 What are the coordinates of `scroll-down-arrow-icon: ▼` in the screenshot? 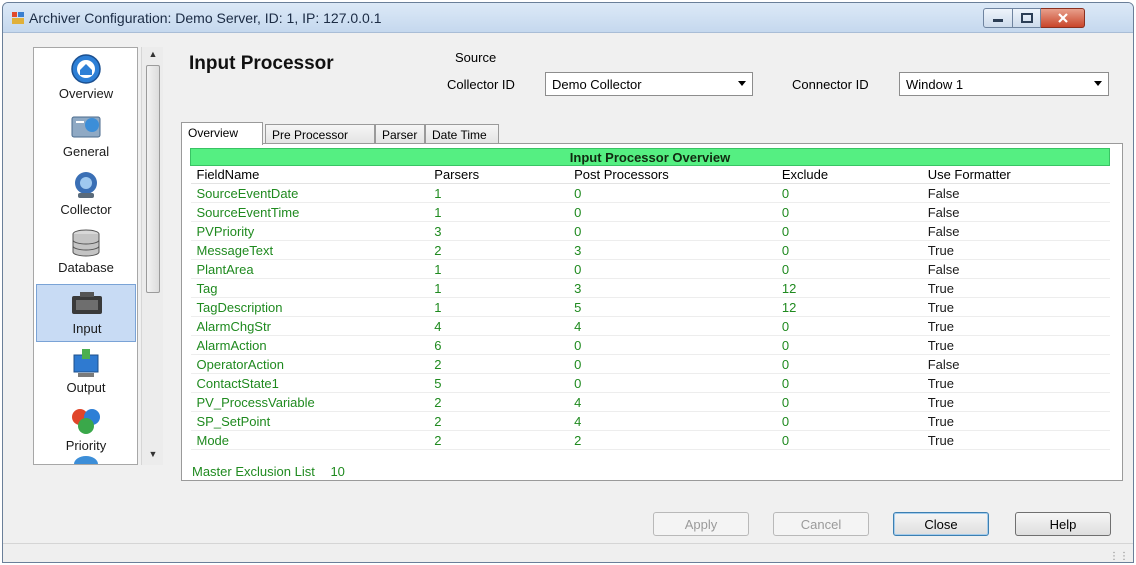 It's located at (153, 456).